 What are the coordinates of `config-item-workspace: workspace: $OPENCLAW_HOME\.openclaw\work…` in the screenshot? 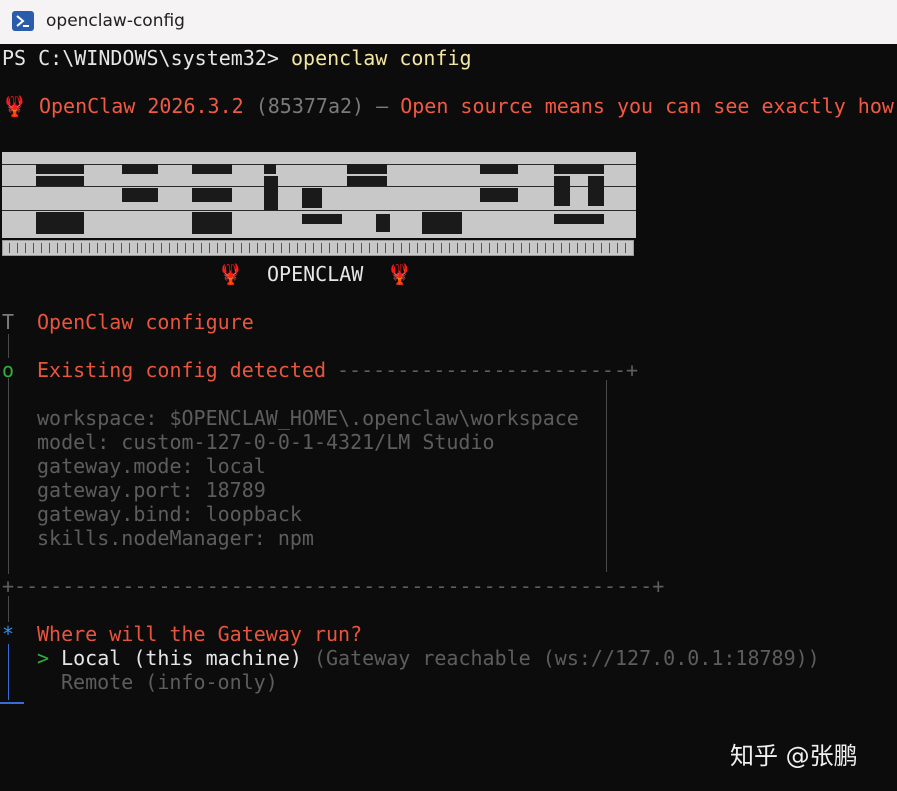 It's located at (308, 418).